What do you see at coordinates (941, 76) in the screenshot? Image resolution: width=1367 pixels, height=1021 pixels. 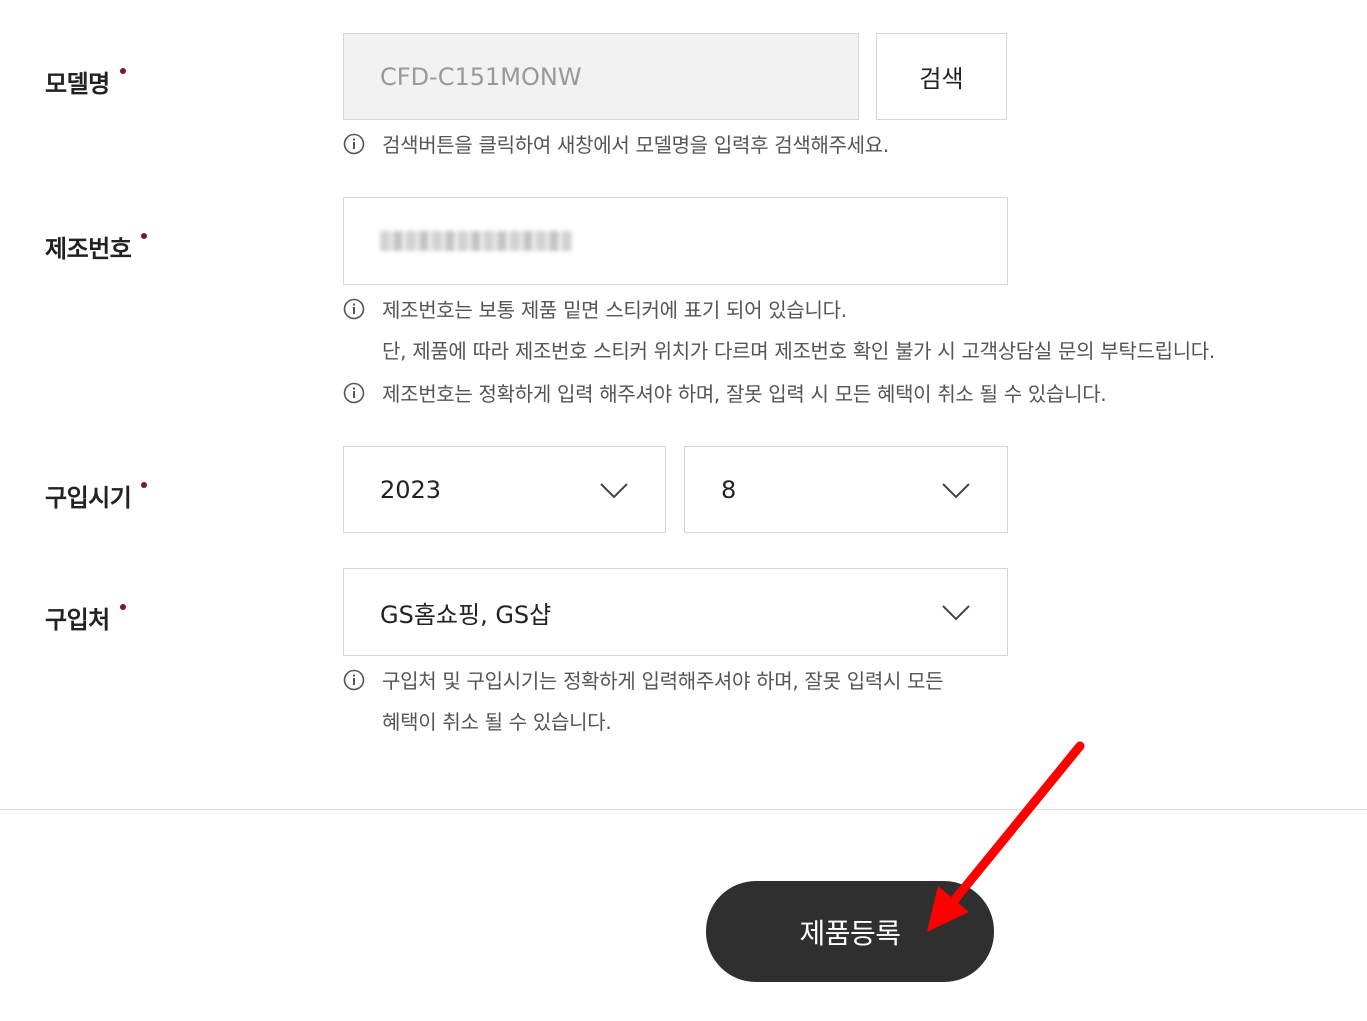 I see `model-search-button: 검색` at bounding box center [941, 76].